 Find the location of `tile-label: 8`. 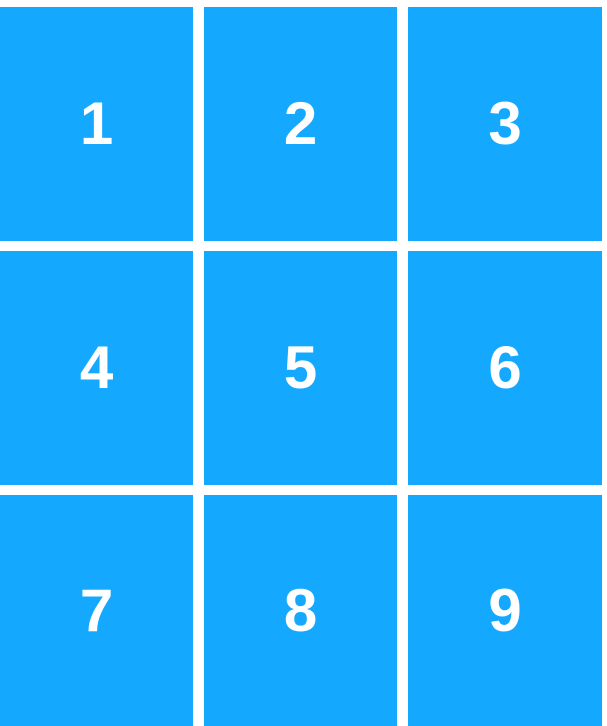

tile-label: 8 is located at coordinates (300, 610).